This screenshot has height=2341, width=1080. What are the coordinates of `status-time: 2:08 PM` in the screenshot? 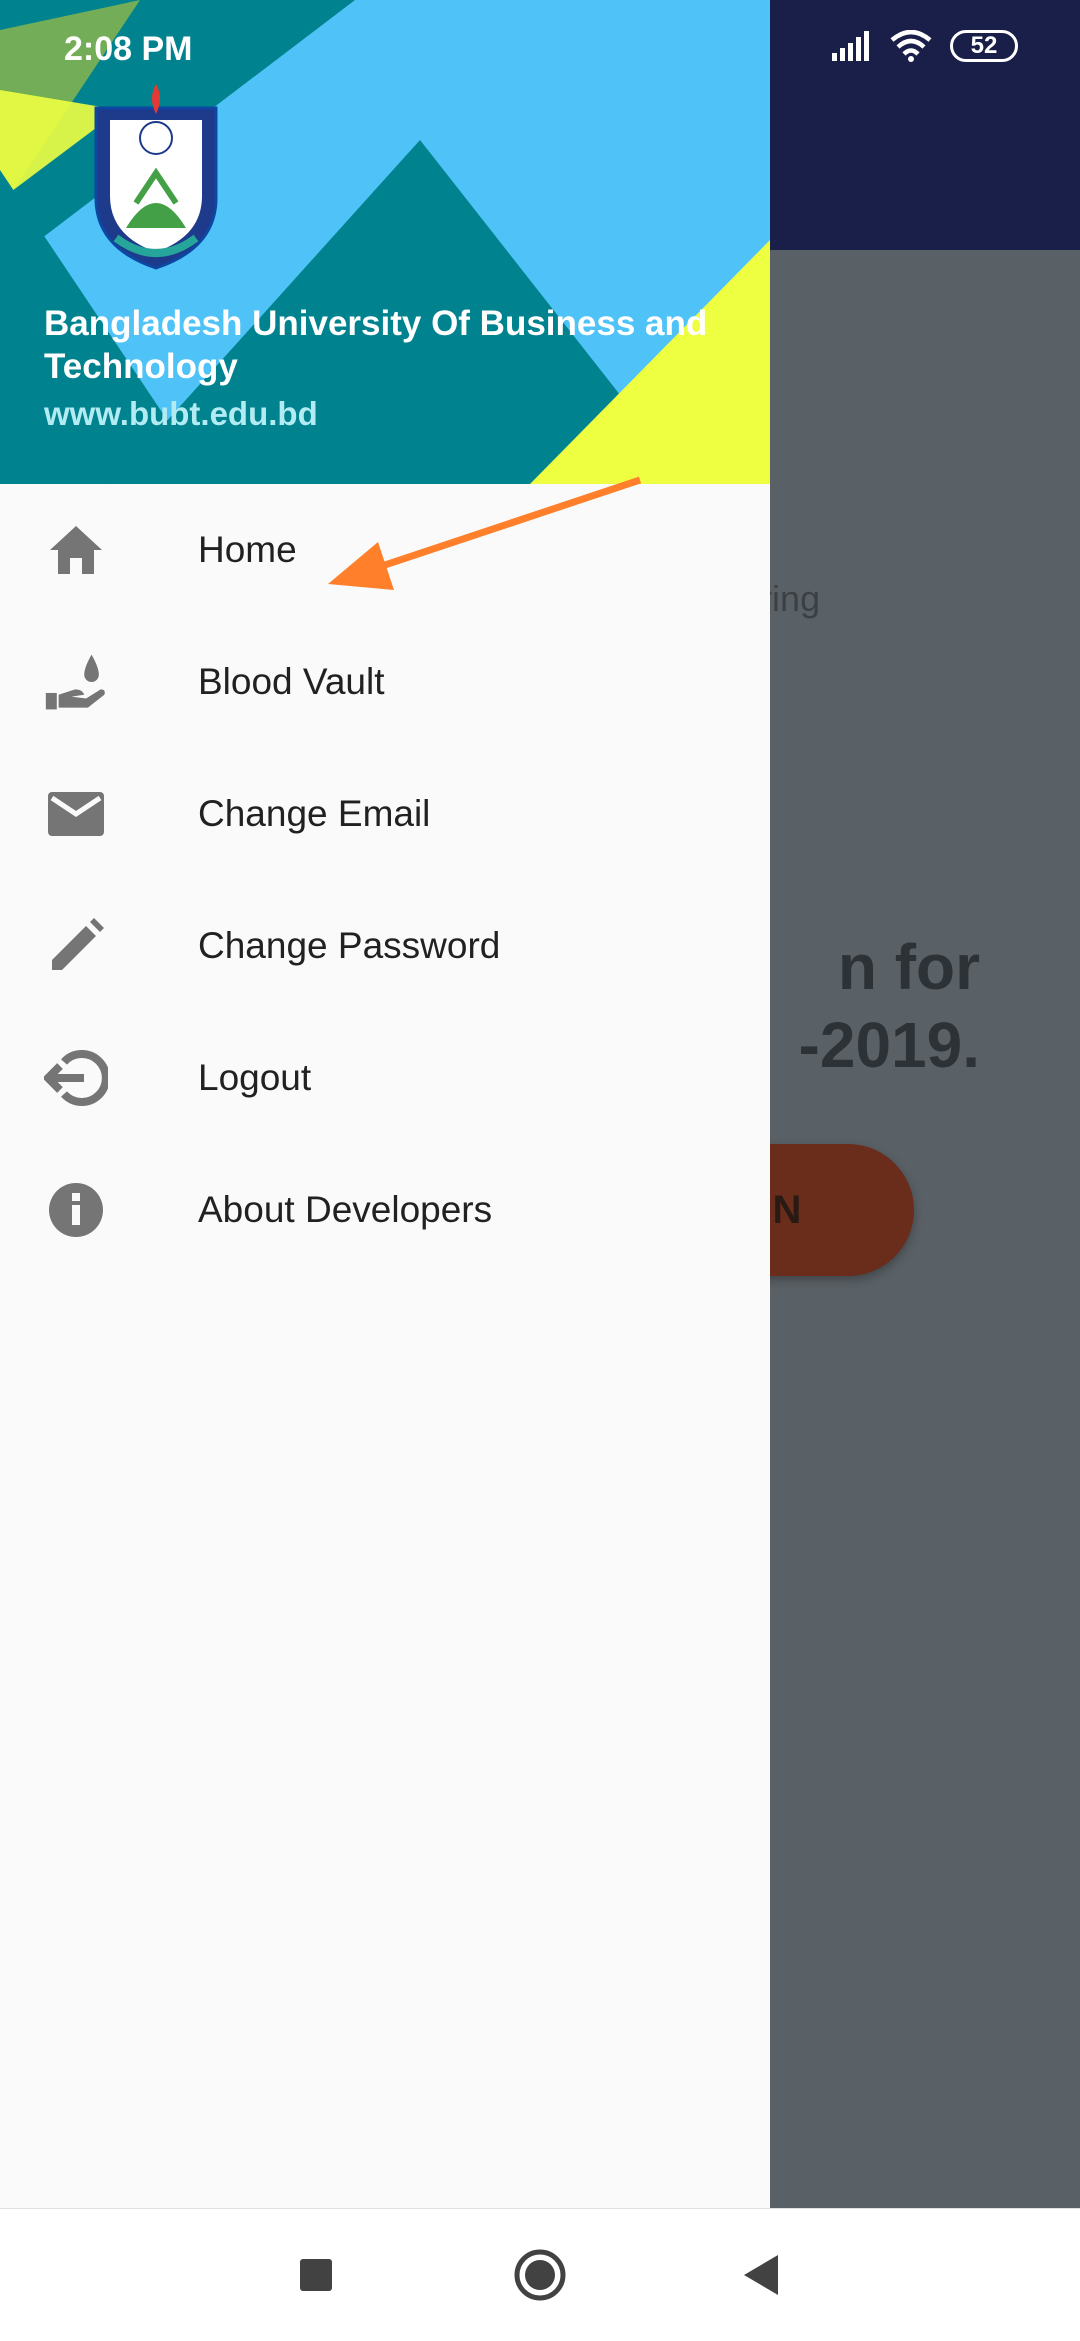 It's located at (128, 49).